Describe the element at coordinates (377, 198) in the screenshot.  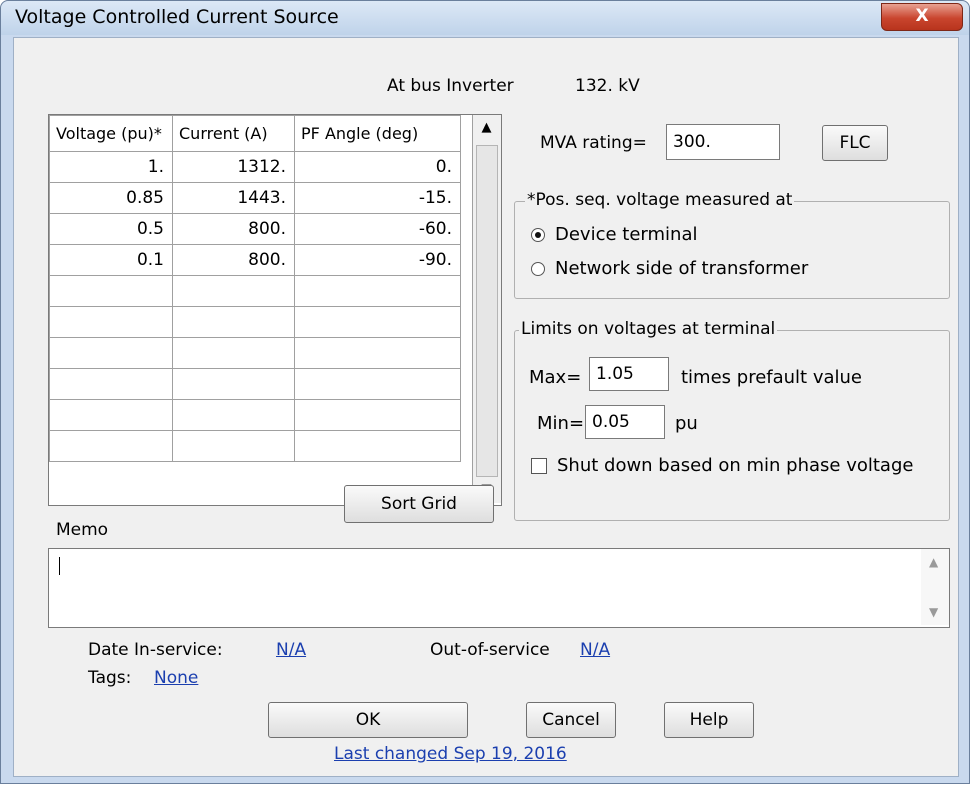
I see `grid-cell: -15.` at that location.